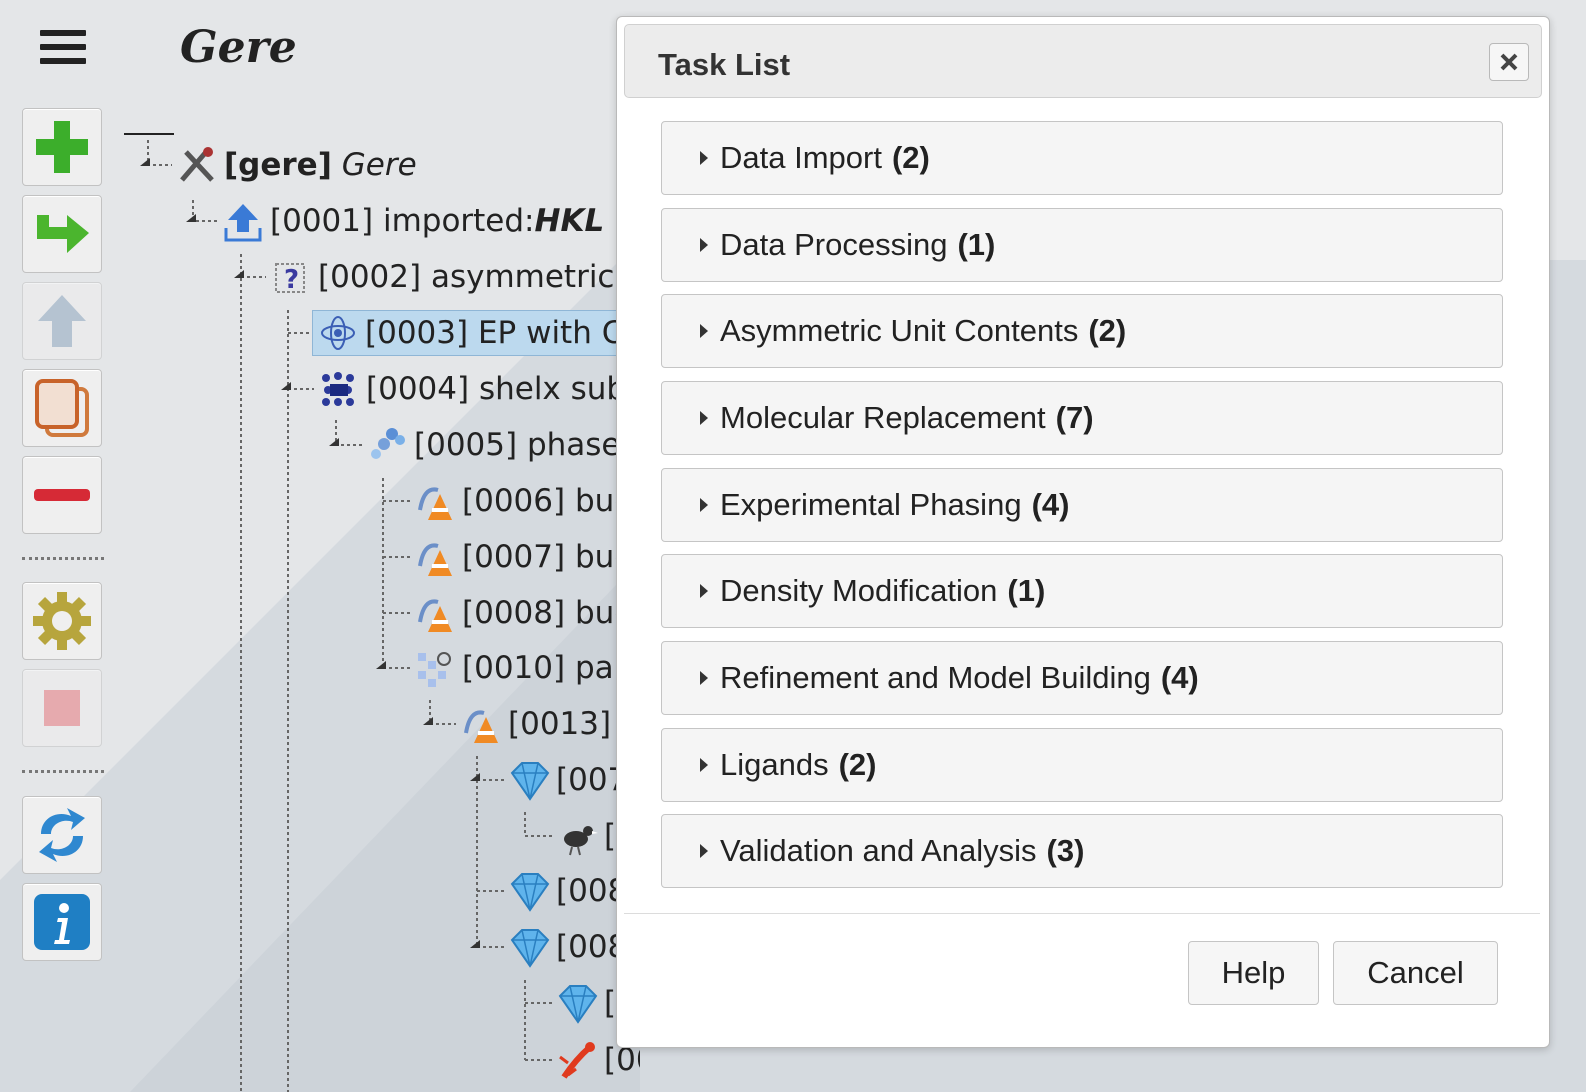  Describe the element at coordinates (197, 164) in the screenshot. I see `tools-icon` at that location.